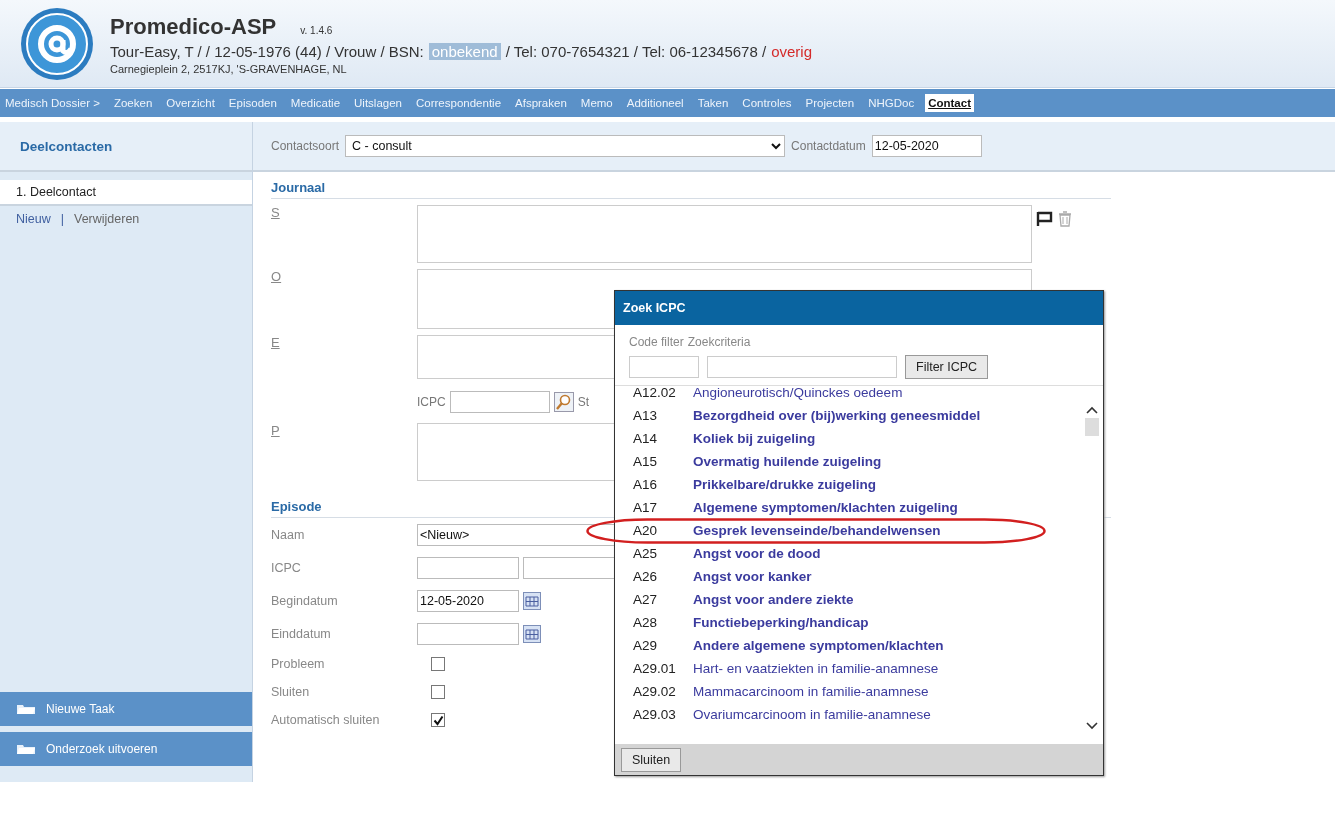  Describe the element at coordinates (276, 343) in the screenshot. I see `field-label: E` at that location.